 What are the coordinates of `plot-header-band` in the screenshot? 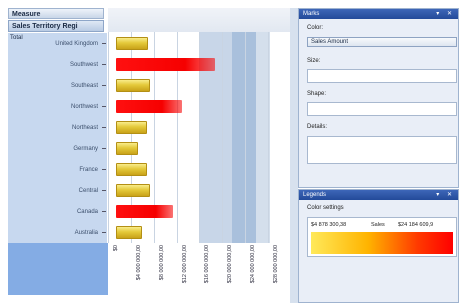 It's located at (199, 20).